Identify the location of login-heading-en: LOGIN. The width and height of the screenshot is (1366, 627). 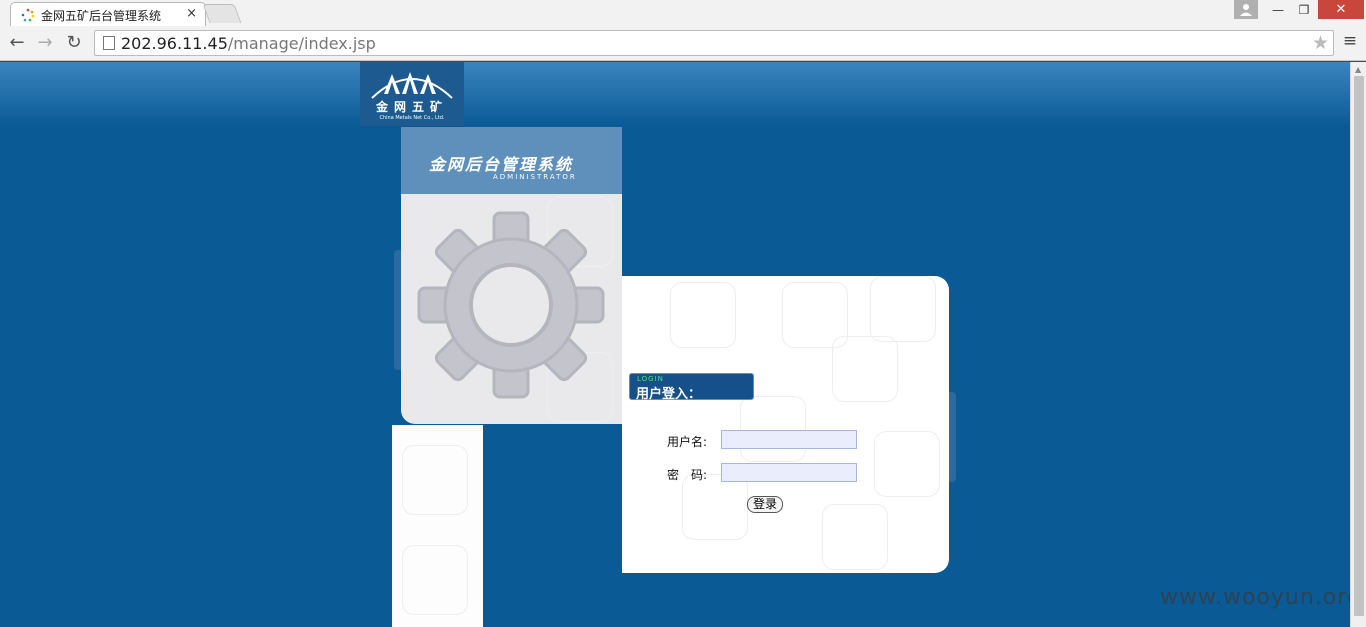
(650, 379).